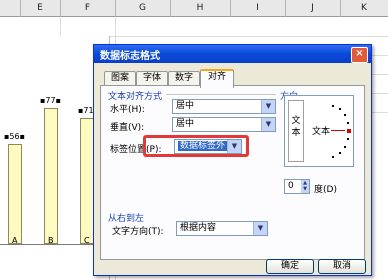 The height and width of the screenshot is (280, 388). Describe the element at coordinates (15, 240) in the screenshot. I see `category-label-a: A` at that location.